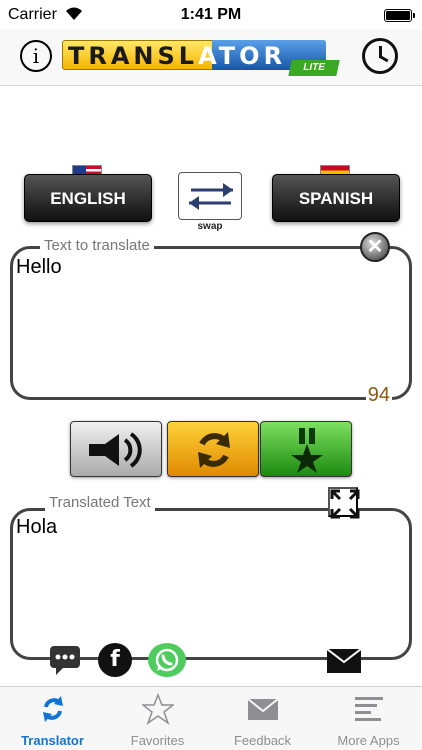 The height and width of the screenshot is (750, 422). What do you see at coordinates (344, 661) in the screenshot?
I see `mail-icon` at bounding box center [344, 661].